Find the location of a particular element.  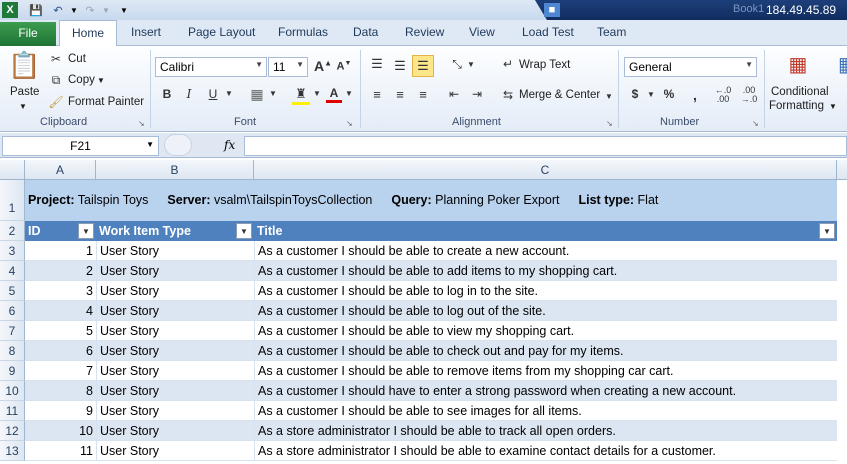

row-header: 8 is located at coordinates (12, 351).